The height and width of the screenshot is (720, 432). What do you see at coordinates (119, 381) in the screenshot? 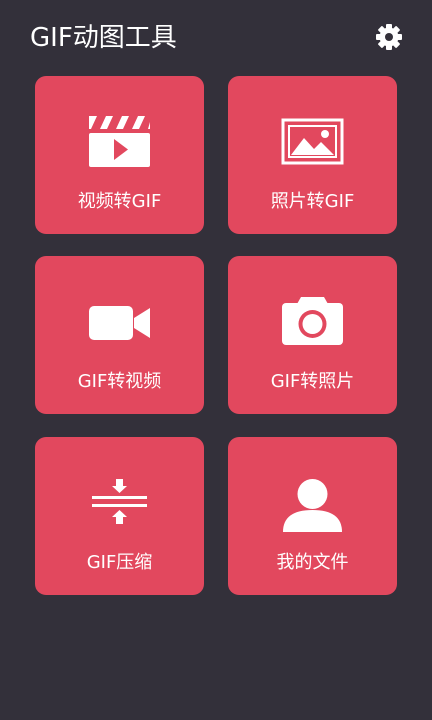
I see `tile-label: GIF转视频` at bounding box center [119, 381].